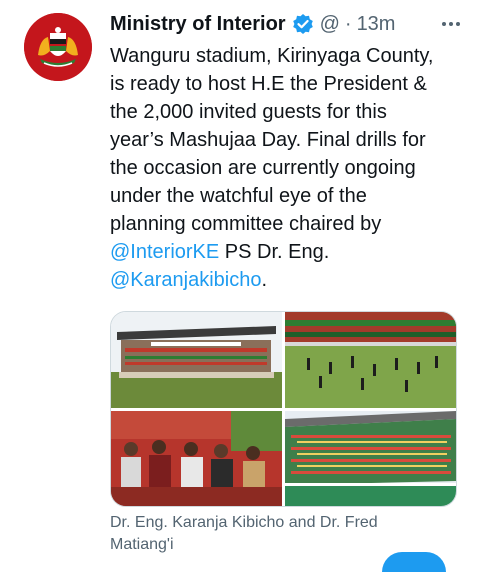  Describe the element at coordinates (264, 280) in the screenshot. I see `tweet-line-text: .` at that location.